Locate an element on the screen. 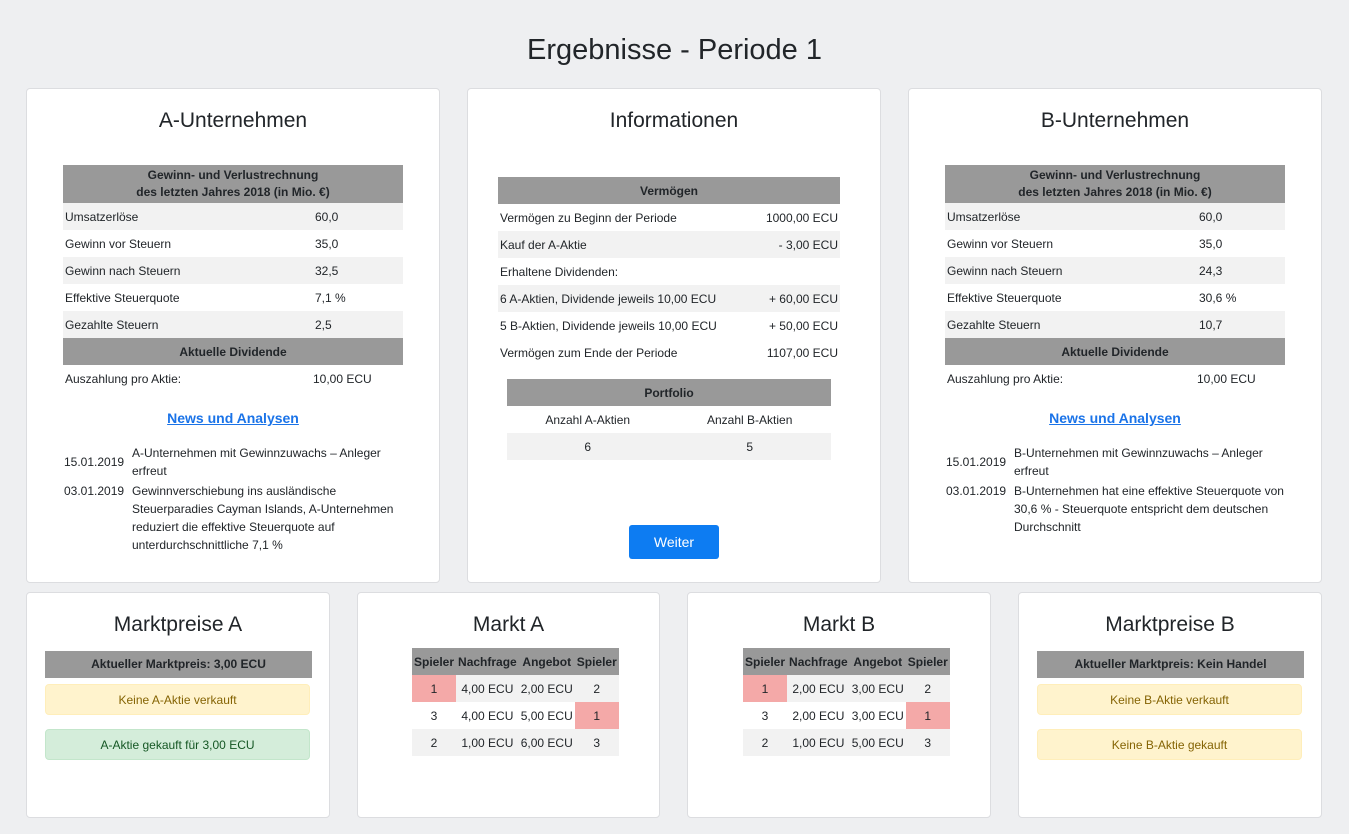 The width and height of the screenshot is (1349, 834). table-row: 3 2,00 ECU 3,00 ECU 1 is located at coordinates (846, 715).